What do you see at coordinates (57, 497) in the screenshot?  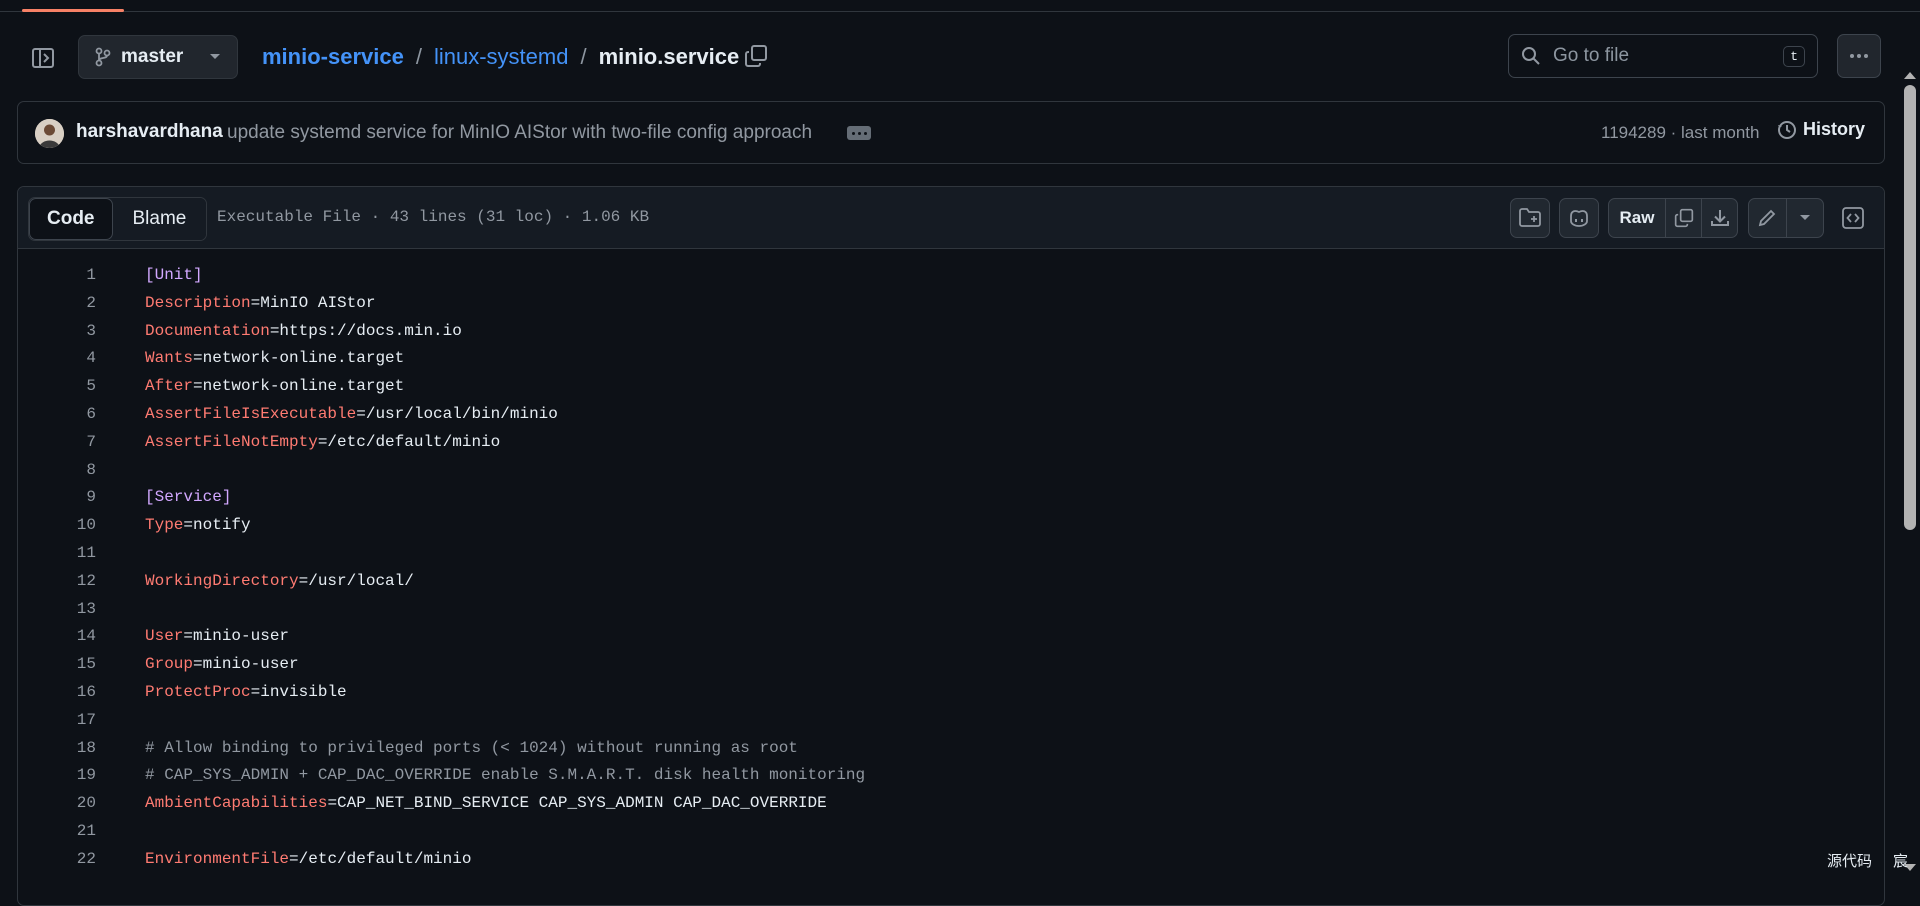 I see `line-number: 9` at bounding box center [57, 497].